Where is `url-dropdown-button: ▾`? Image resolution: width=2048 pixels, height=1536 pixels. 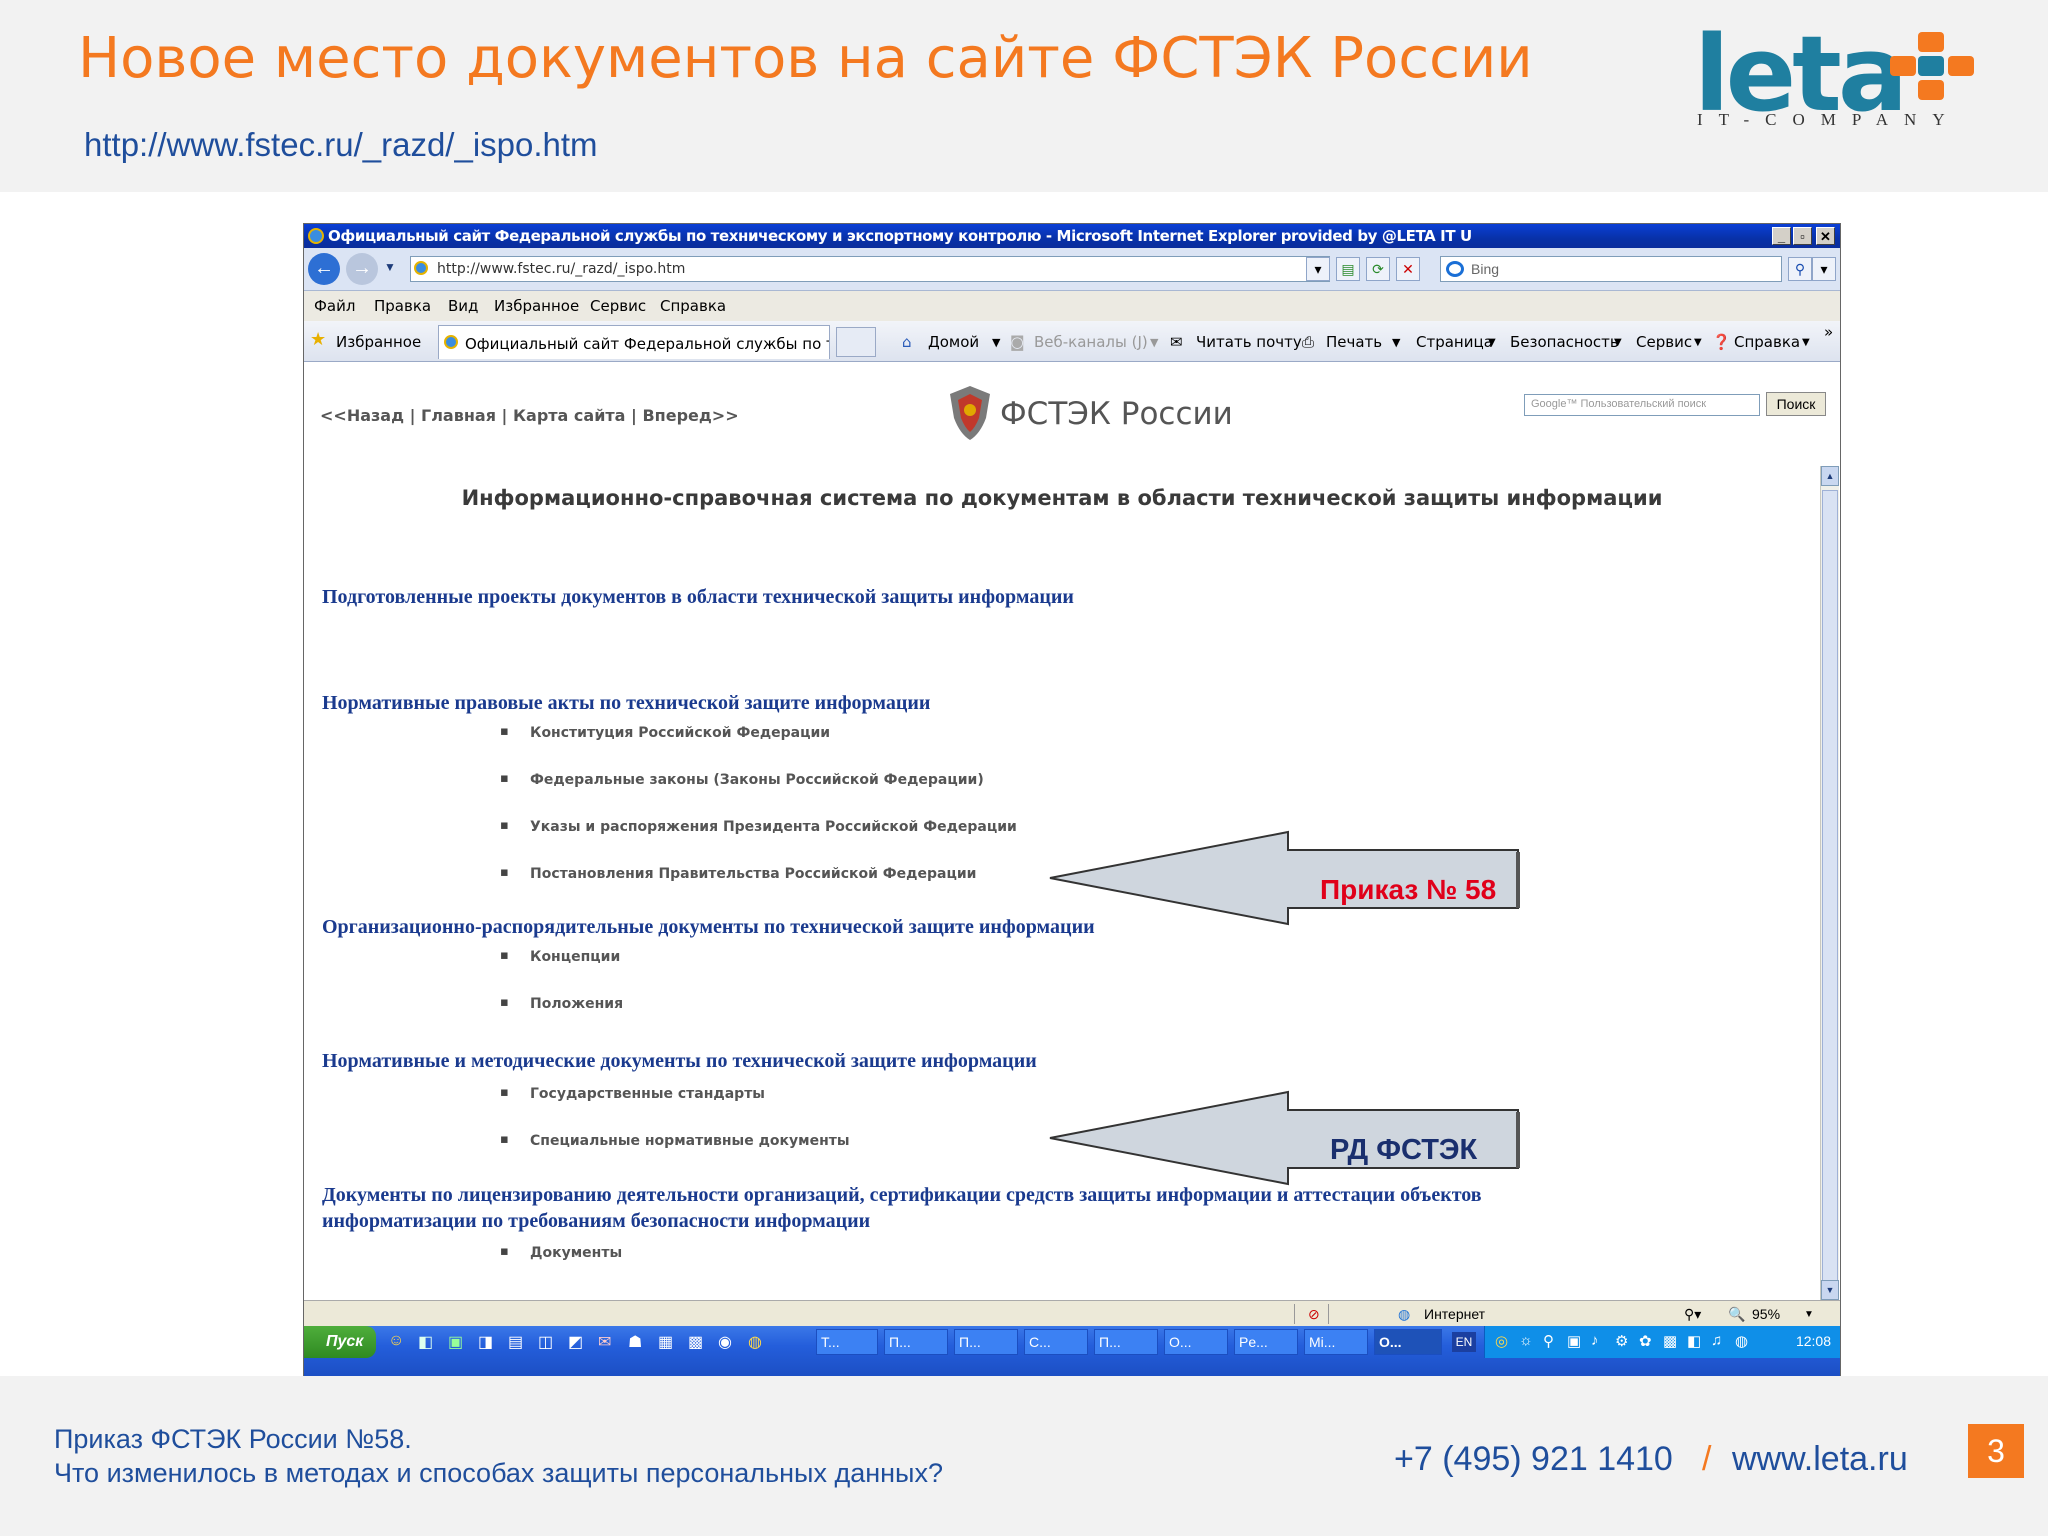
url-dropdown-button: ▾ is located at coordinates (1318, 269).